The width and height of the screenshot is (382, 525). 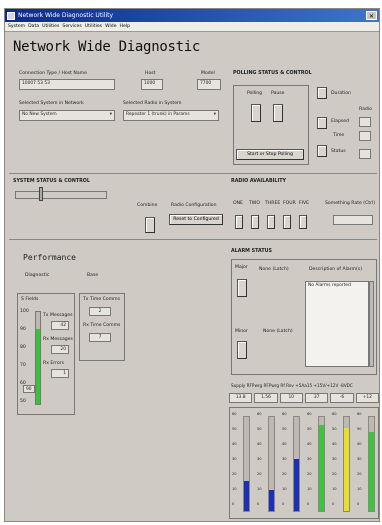 I want to click on rx-errors-label: Rx Errors, so click(x=53, y=363).